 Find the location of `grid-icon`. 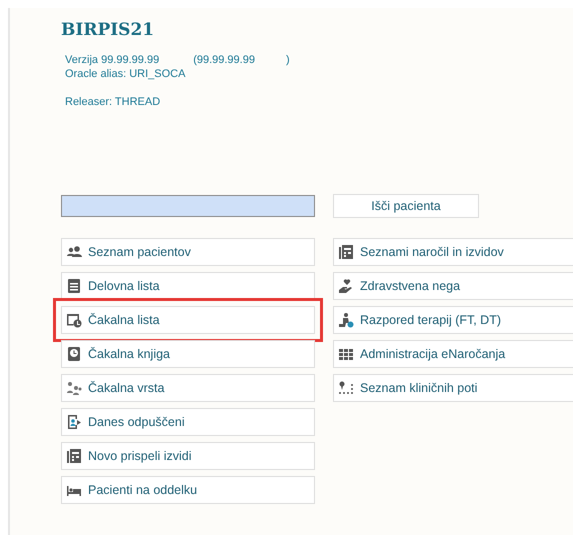

grid-icon is located at coordinates (346, 354).